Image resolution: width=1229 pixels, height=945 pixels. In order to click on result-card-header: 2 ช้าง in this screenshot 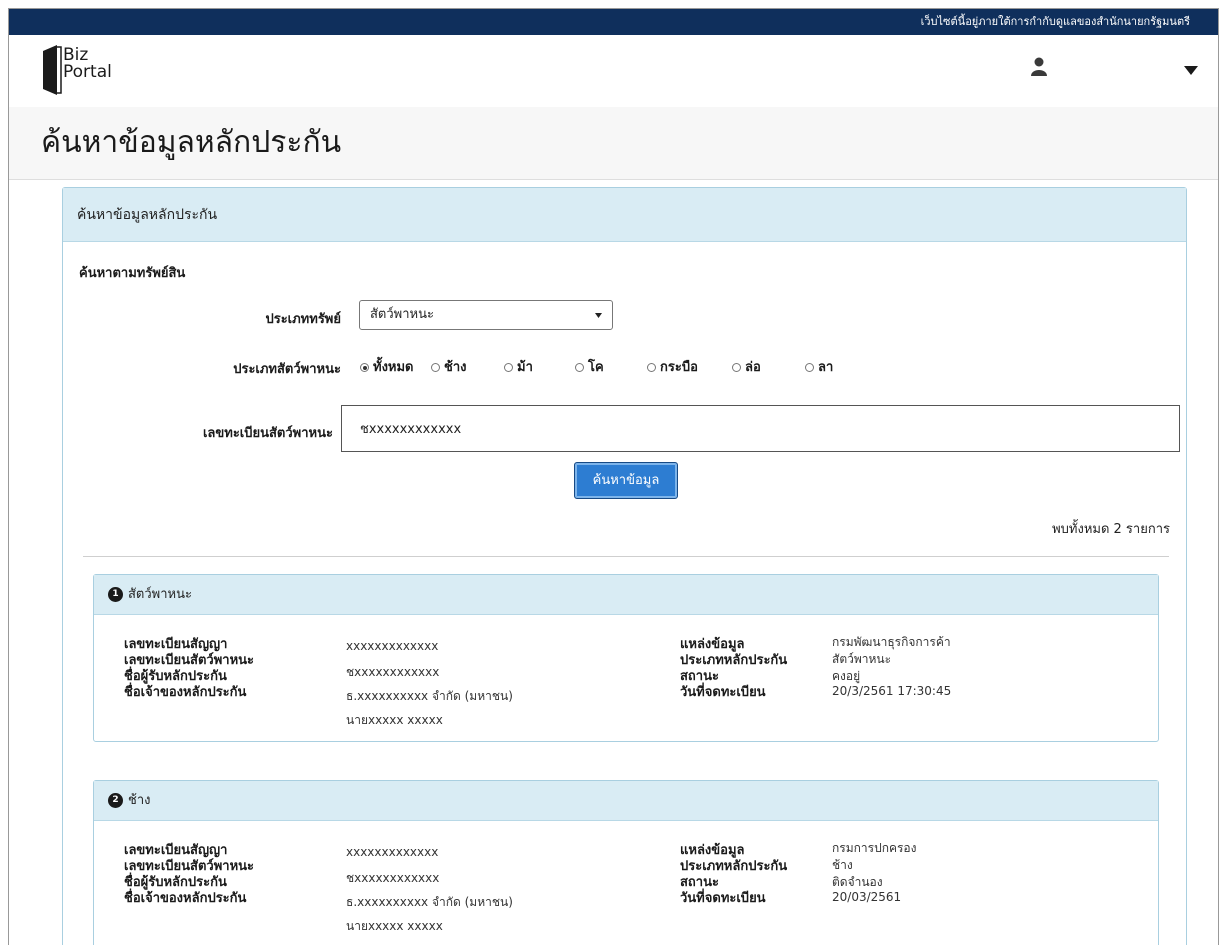, I will do `click(626, 801)`.